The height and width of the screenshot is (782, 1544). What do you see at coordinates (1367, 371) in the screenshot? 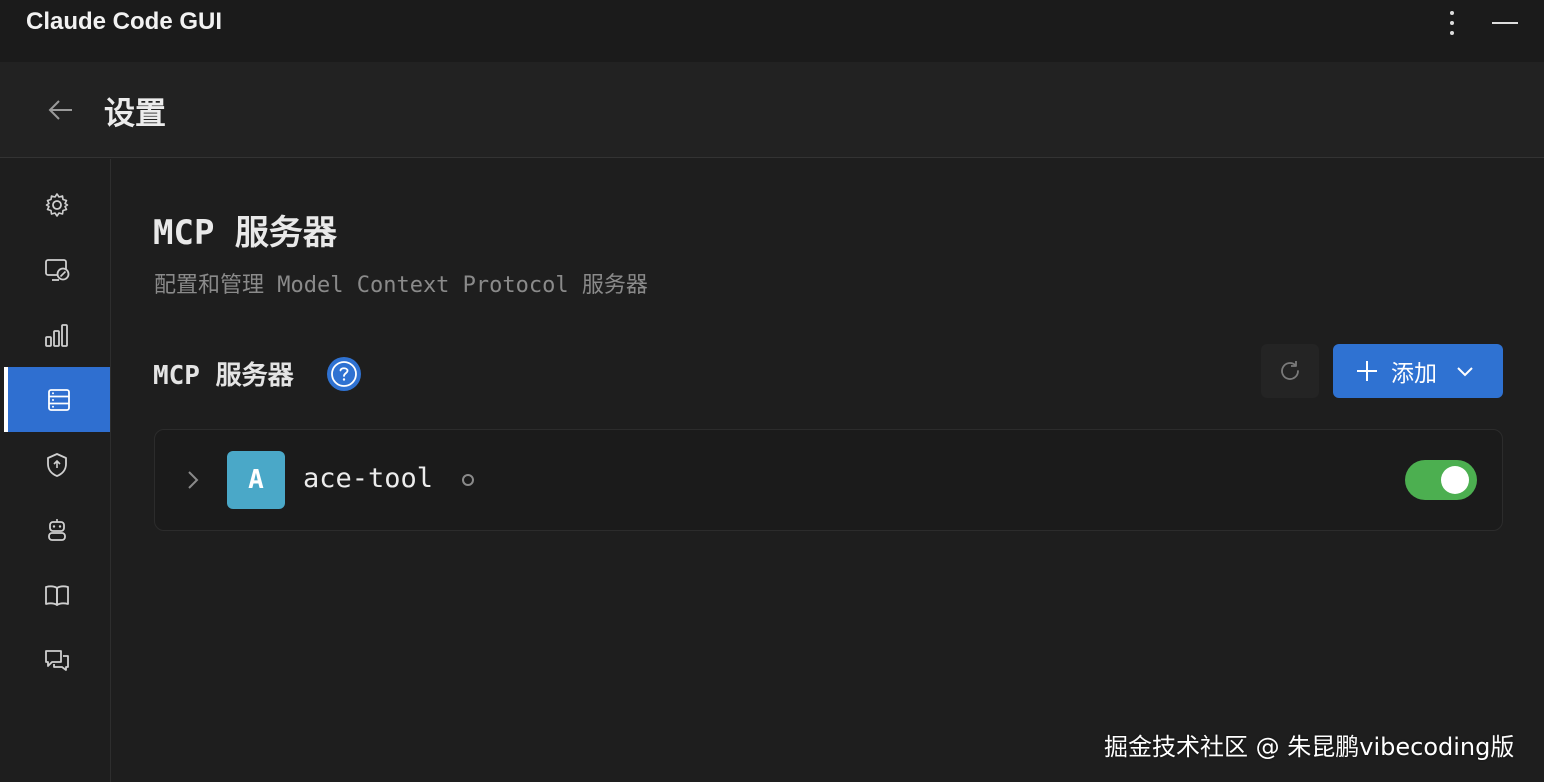
I see `plus-icon` at bounding box center [1367, 371].